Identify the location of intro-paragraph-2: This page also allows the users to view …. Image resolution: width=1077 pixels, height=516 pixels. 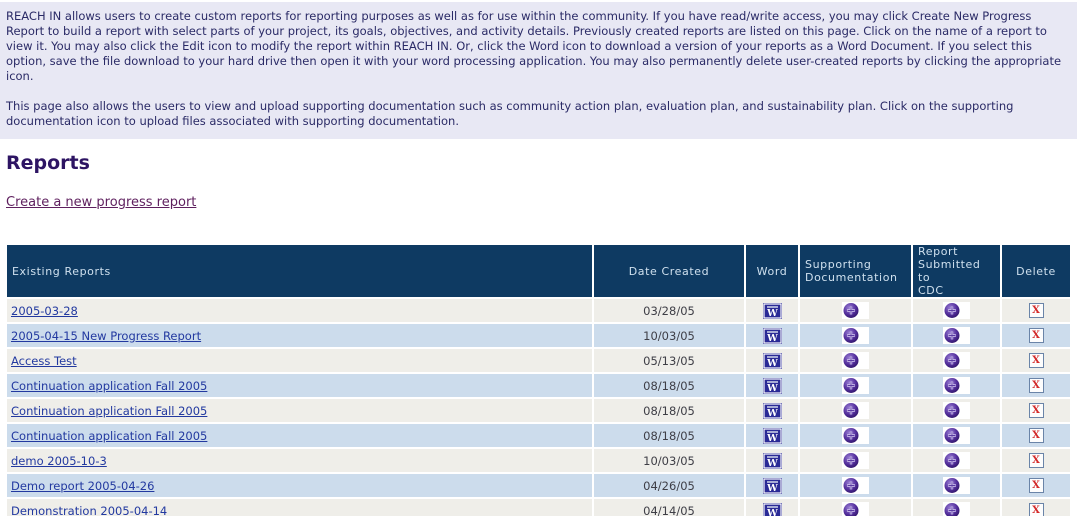
(510, 113).